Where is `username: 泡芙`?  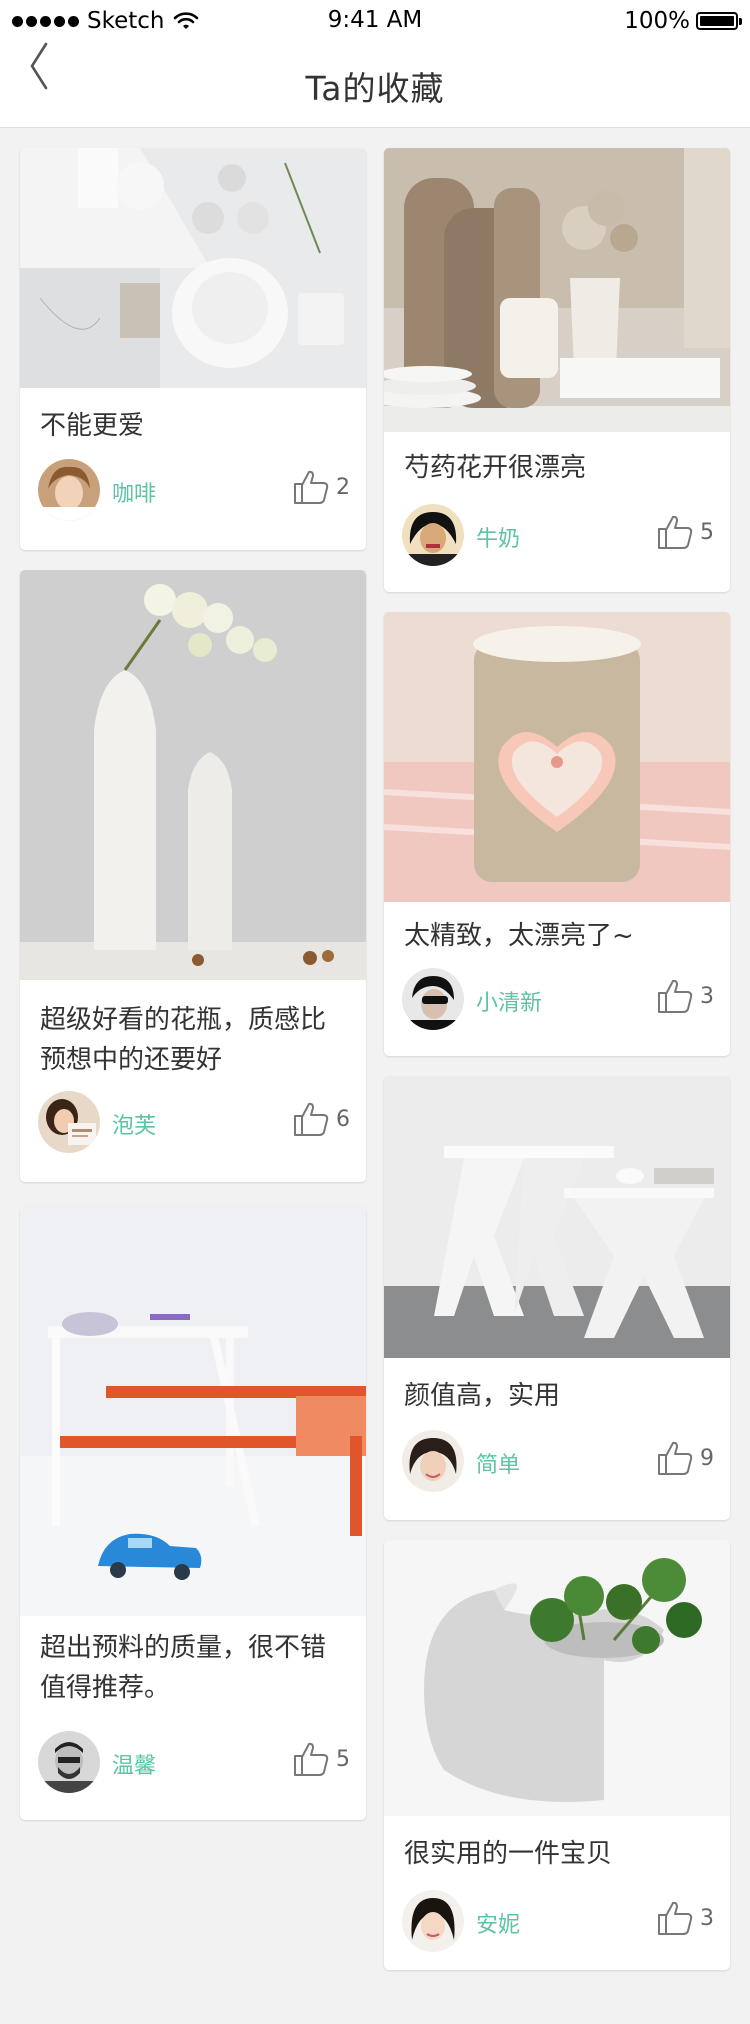
username: 泡芙 is located at coordinates (134, 1124).